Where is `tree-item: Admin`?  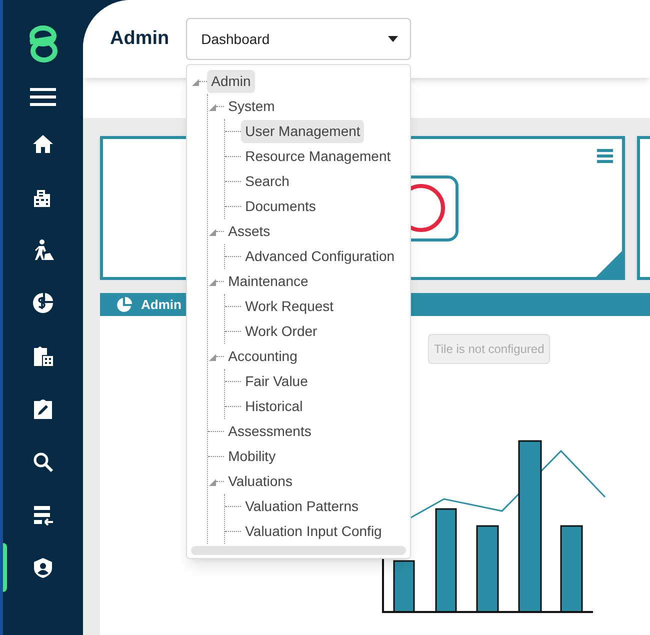 tree-item: Admin is located at coordinates (231, 81).